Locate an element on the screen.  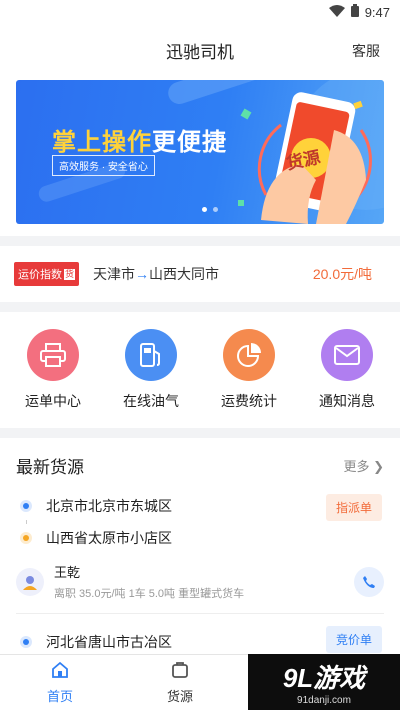
avatar is located at coordinates (30, 581).